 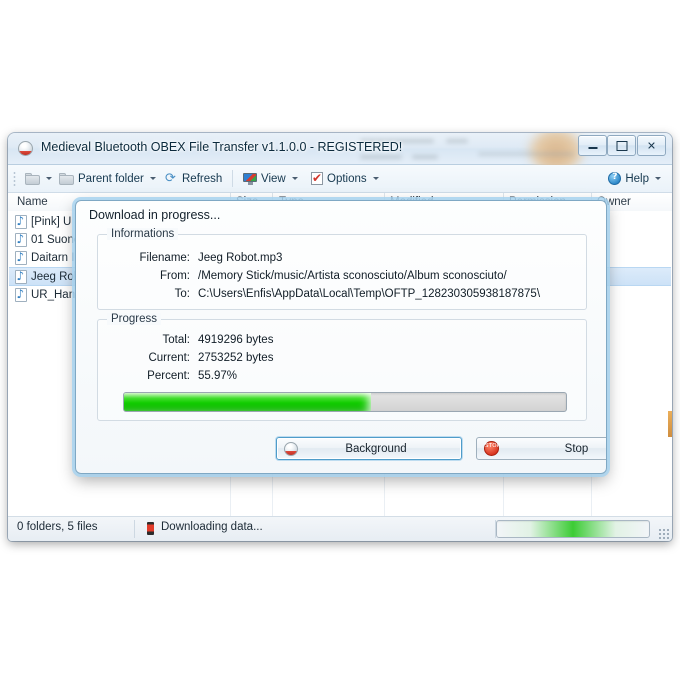 I want to click on minimize-button, so click(x=592, y=145).